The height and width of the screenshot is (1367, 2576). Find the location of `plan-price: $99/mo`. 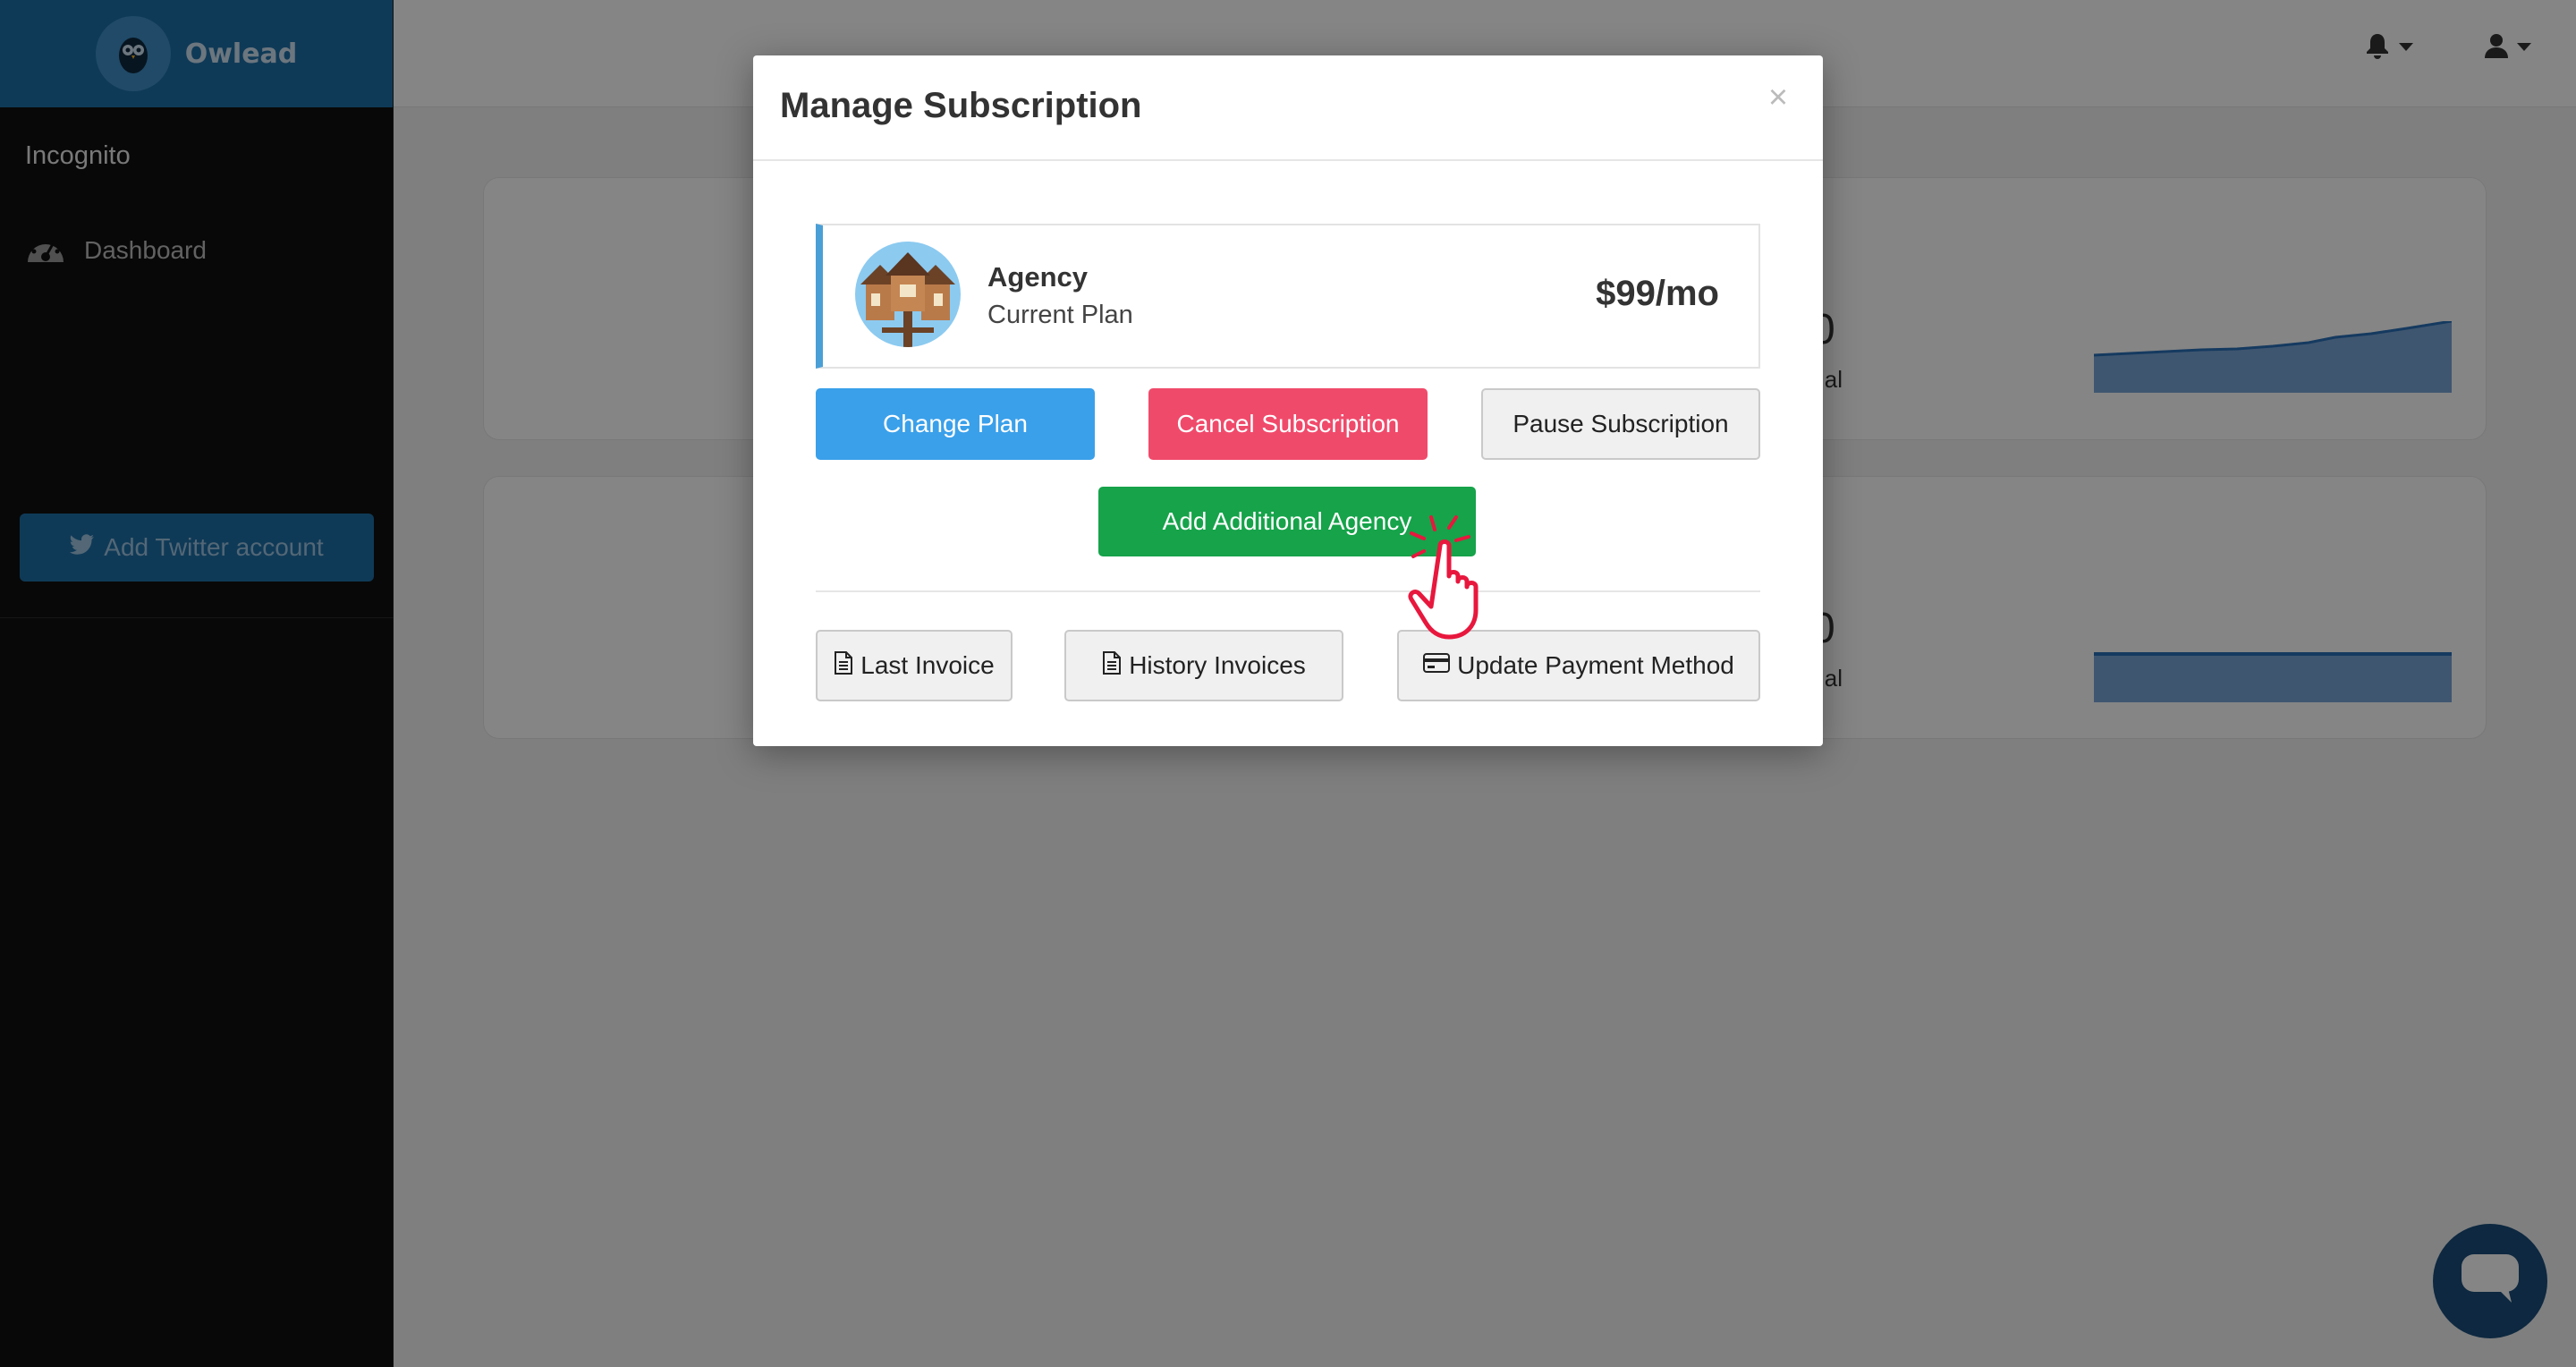

plan-price: $99/mo is located at coordinates (1657, 293).